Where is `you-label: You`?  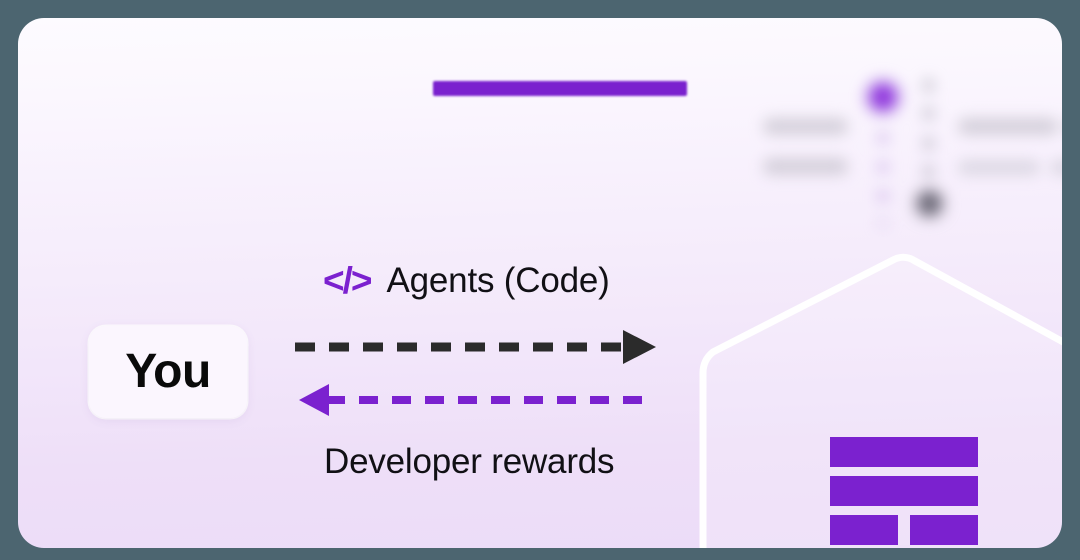 you-label: You is located at coordinates (168, 371).